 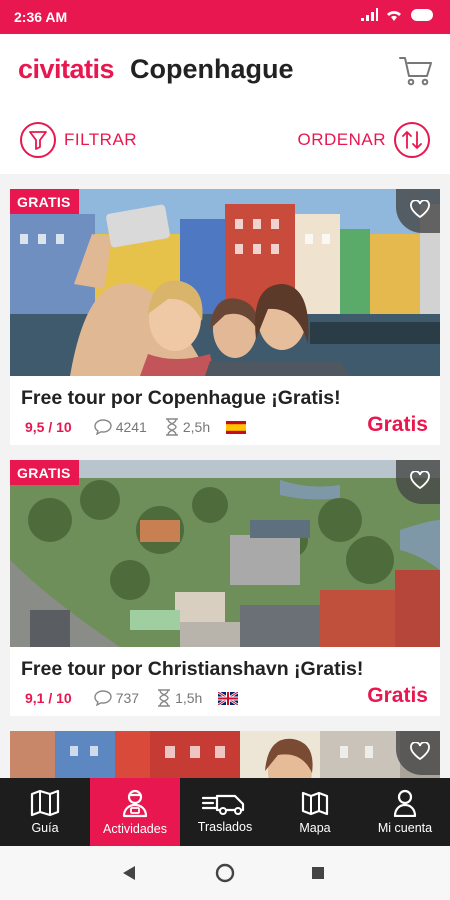 I want to click on activity-title: Free tour por Copenhague ¡Gratis!, so click(x=181, y=398).